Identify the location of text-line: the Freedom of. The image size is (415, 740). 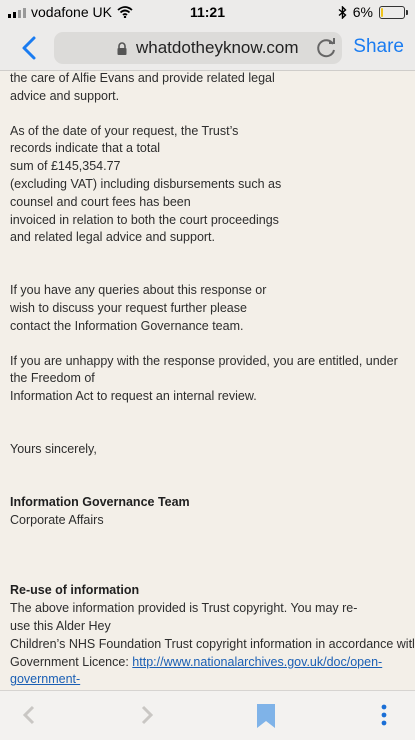
(52, 378).